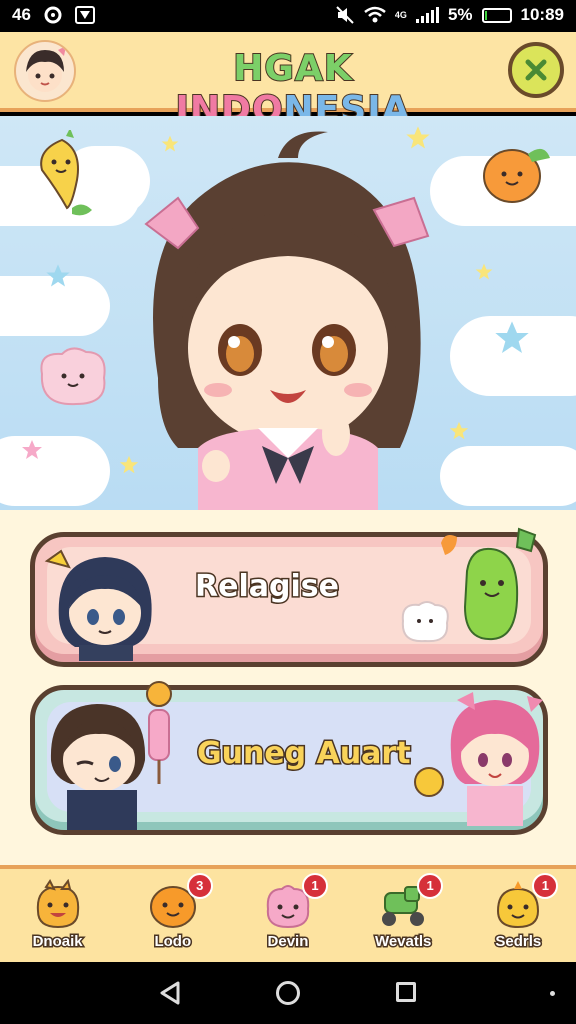 This screenshot has width=576, height=1024. Describe the element at coordinates (53, 15) in the screenshot. I see `recycle-icon` at that location.